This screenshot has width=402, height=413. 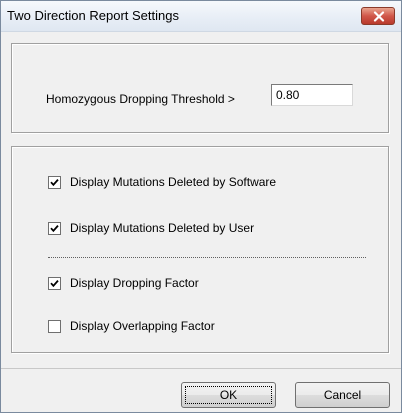 I want to click on close-button, so click(x=378, y=16).